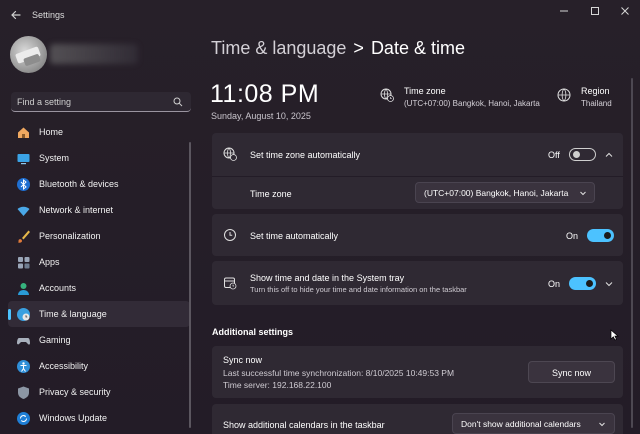 The width and height of the screenshot is (640, 434). I want to click on page-title: Date & time, so click(417, 48).